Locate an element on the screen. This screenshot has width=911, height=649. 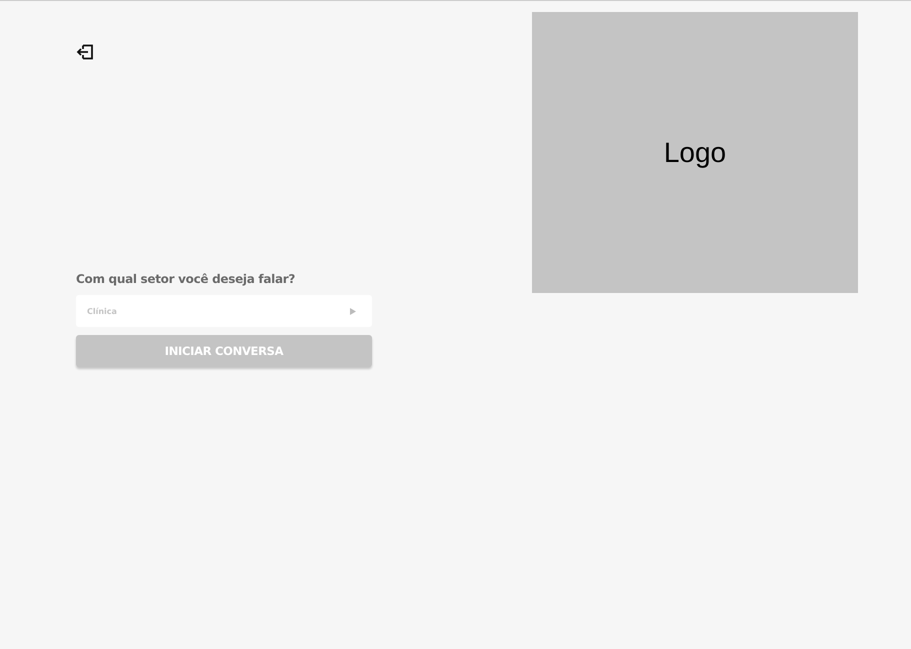
caret-icon is located at coordinates (353, 311).